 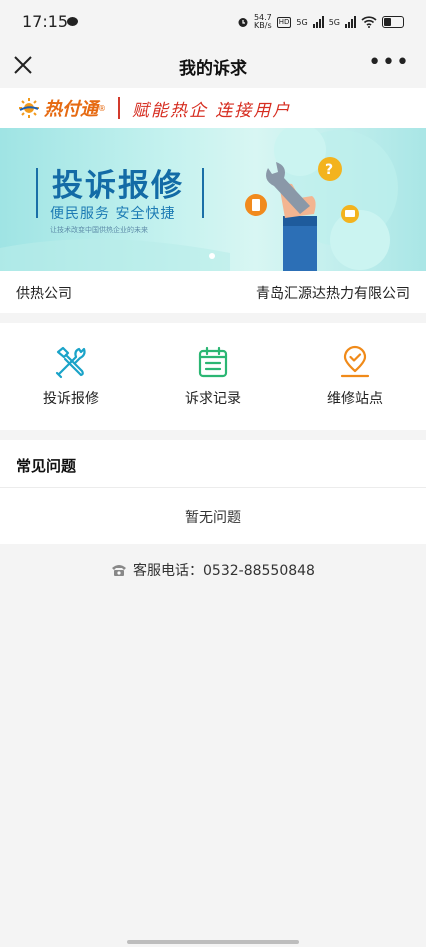 What do you see at coordinates (213, 942) in the screenshot?
I see `home-indicator` at bounding box center [213, 942].